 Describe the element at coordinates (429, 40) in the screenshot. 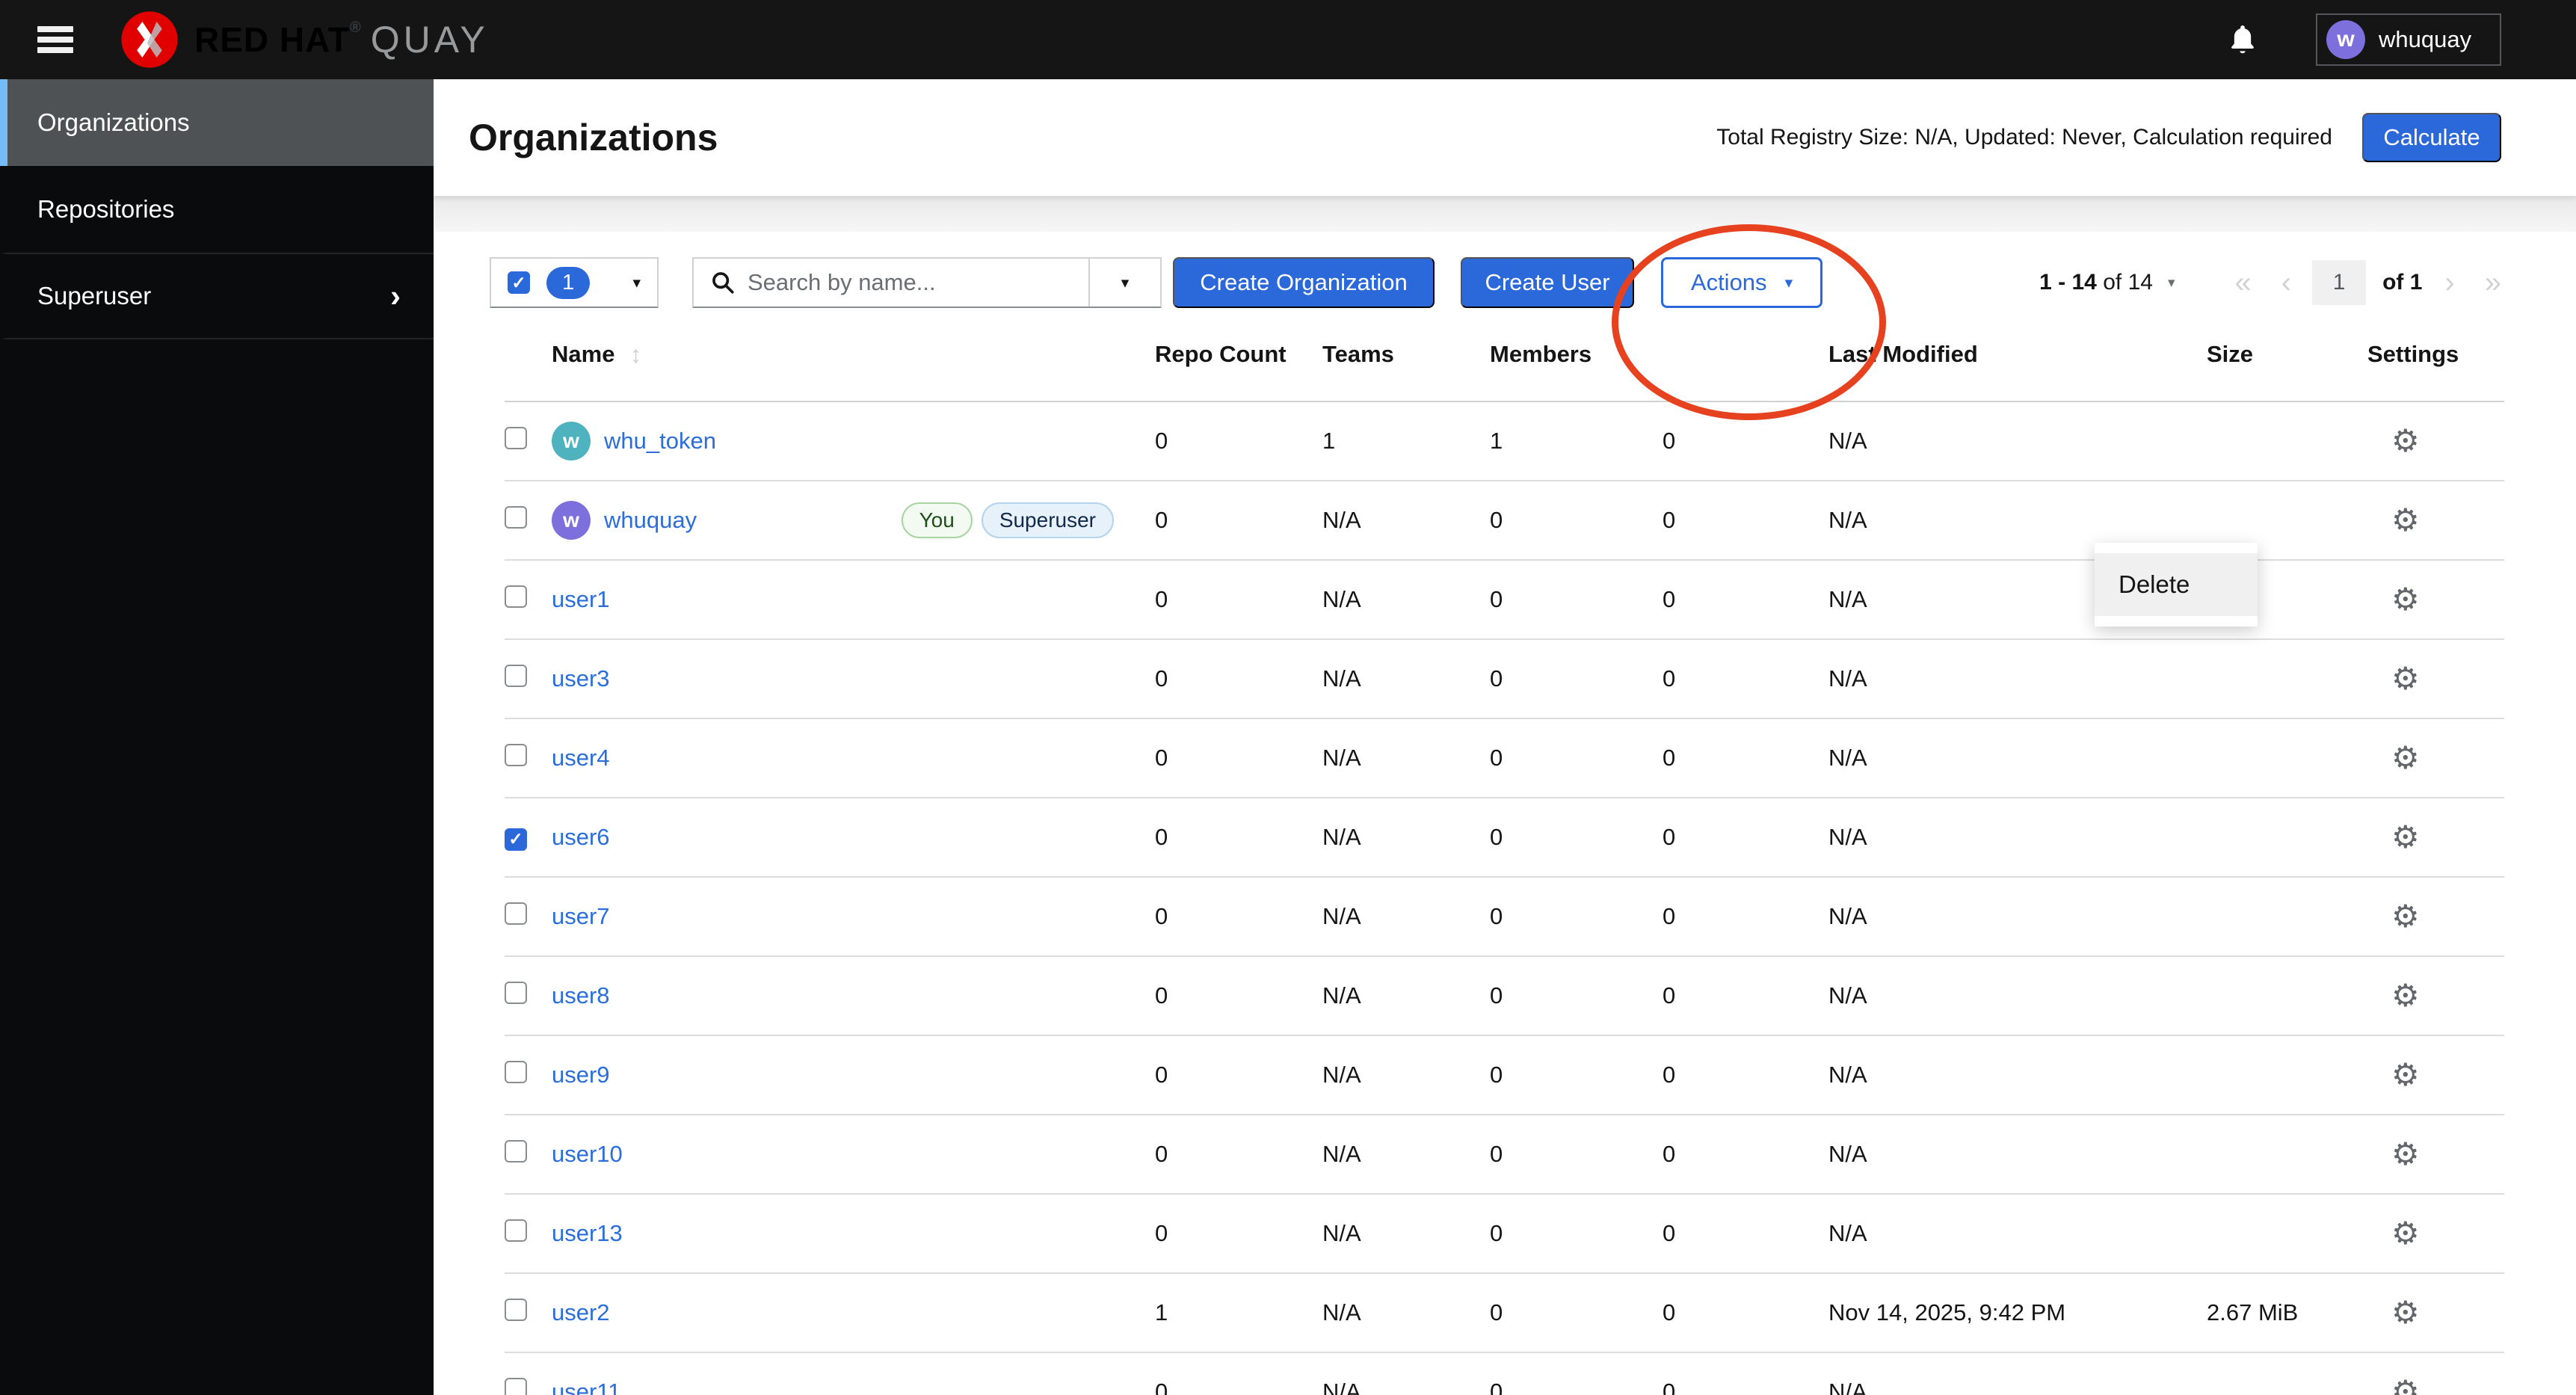

I see `brand-quay-text: QUAY` at that location.